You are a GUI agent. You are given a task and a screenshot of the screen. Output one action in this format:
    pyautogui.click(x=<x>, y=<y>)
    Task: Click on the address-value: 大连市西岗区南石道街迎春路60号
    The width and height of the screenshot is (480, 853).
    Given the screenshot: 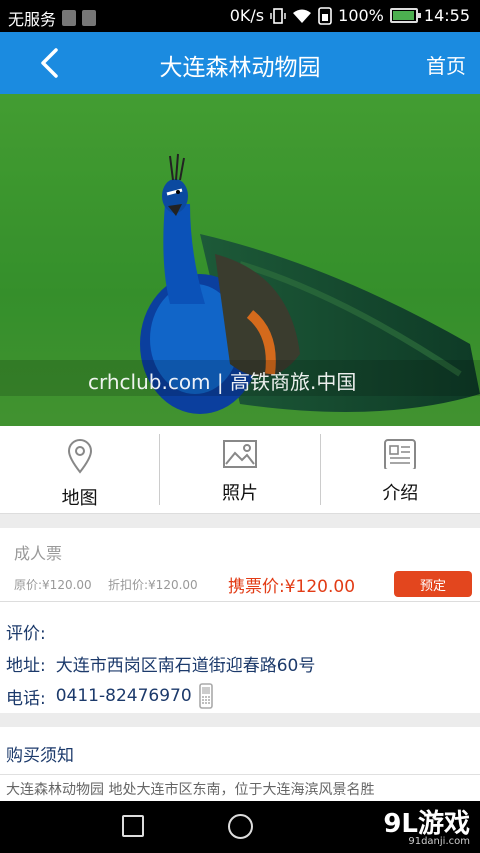 What is the action you would take?
    pyautogui.click(x=185, y=666)
    